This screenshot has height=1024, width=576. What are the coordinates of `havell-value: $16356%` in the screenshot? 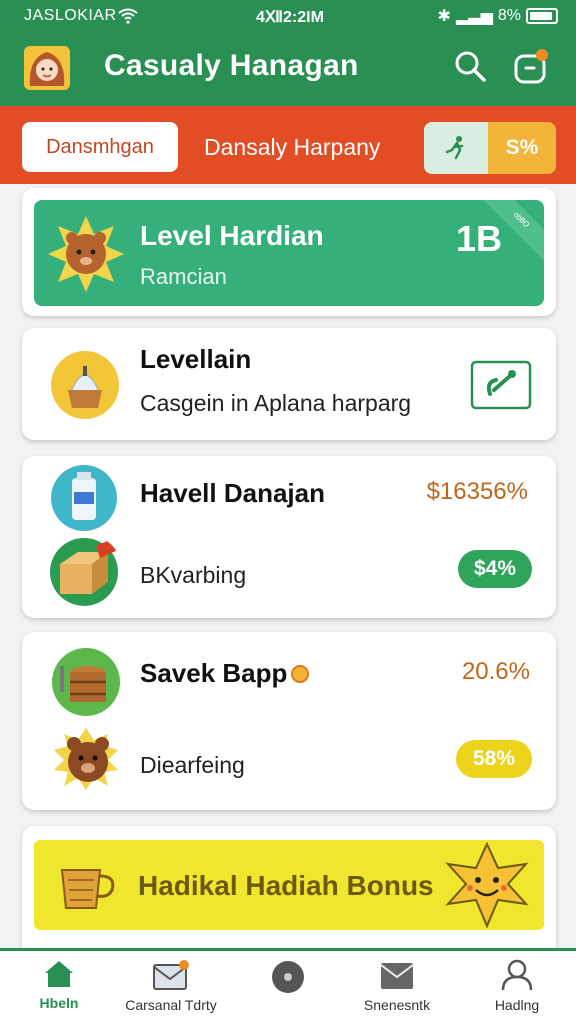 It's located at (477, 491).